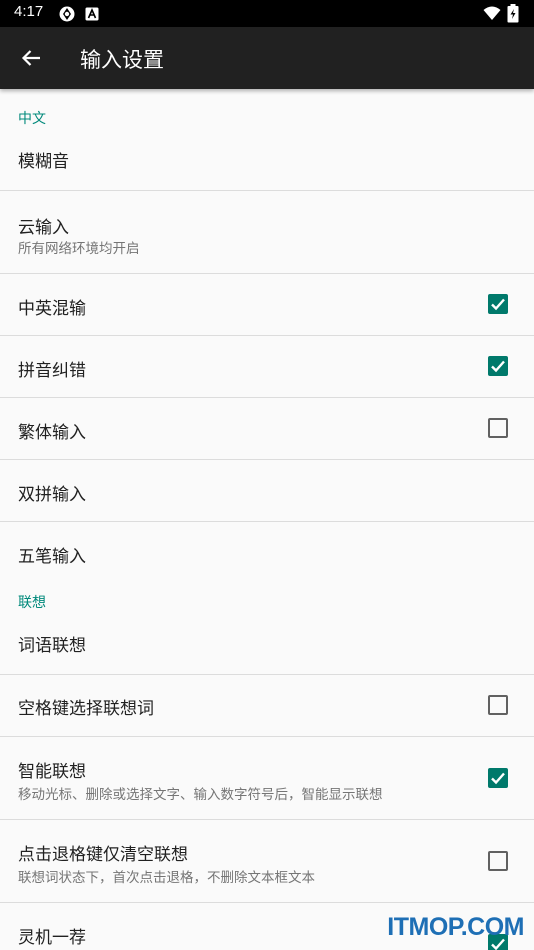 The image size is (534, 950). What do you see at coordinates (267, 651) in the screenshot?
I see `pref-word-association: 词语联想` at bounding box center [267, 651].